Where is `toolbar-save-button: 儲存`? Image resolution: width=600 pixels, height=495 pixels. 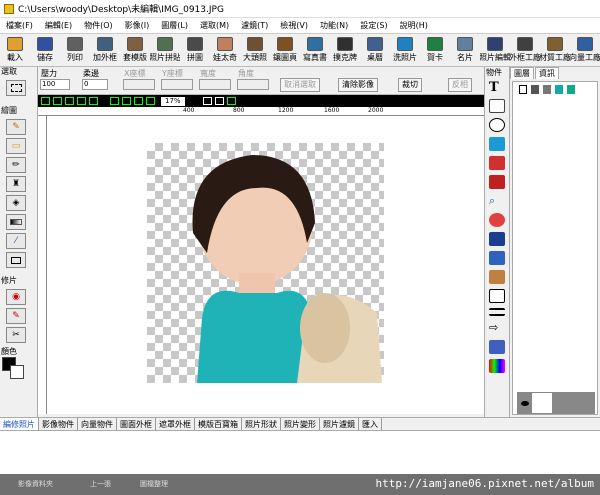
toolbar-save-button: 儲存 is located at coordinates (45, 50).